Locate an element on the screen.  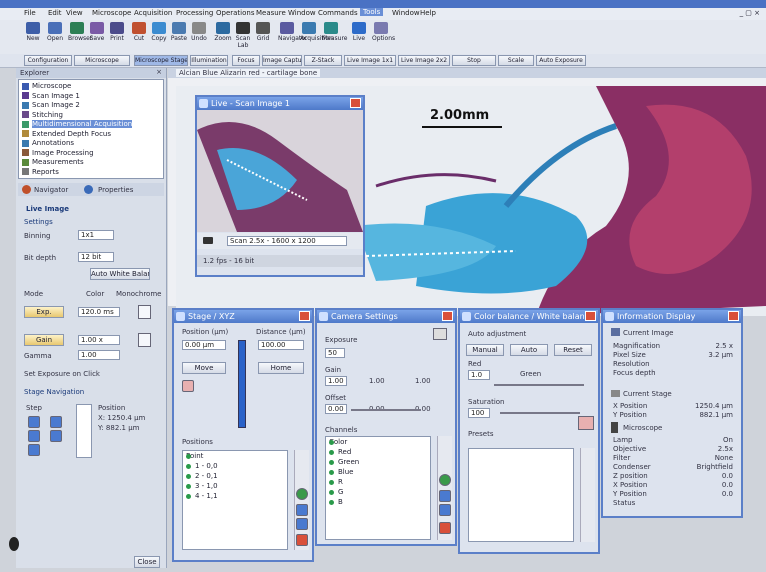
exposure-field: 120.0 ms is located at coordinates (99, 312).